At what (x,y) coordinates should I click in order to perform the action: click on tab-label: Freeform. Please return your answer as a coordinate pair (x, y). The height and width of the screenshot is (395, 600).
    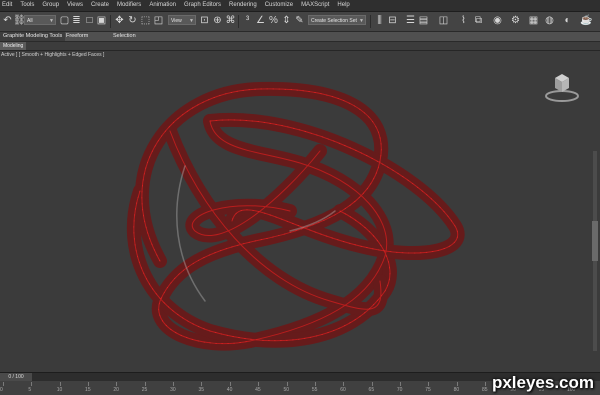
    Looking at the image, I should click on (77, 36).